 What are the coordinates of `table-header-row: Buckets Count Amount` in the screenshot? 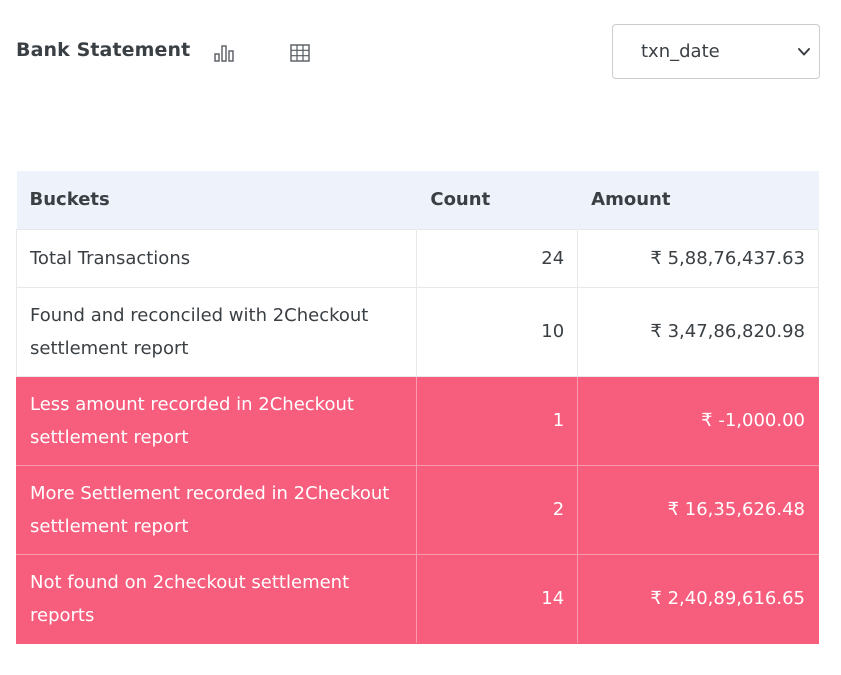 It's located at (417, 200).